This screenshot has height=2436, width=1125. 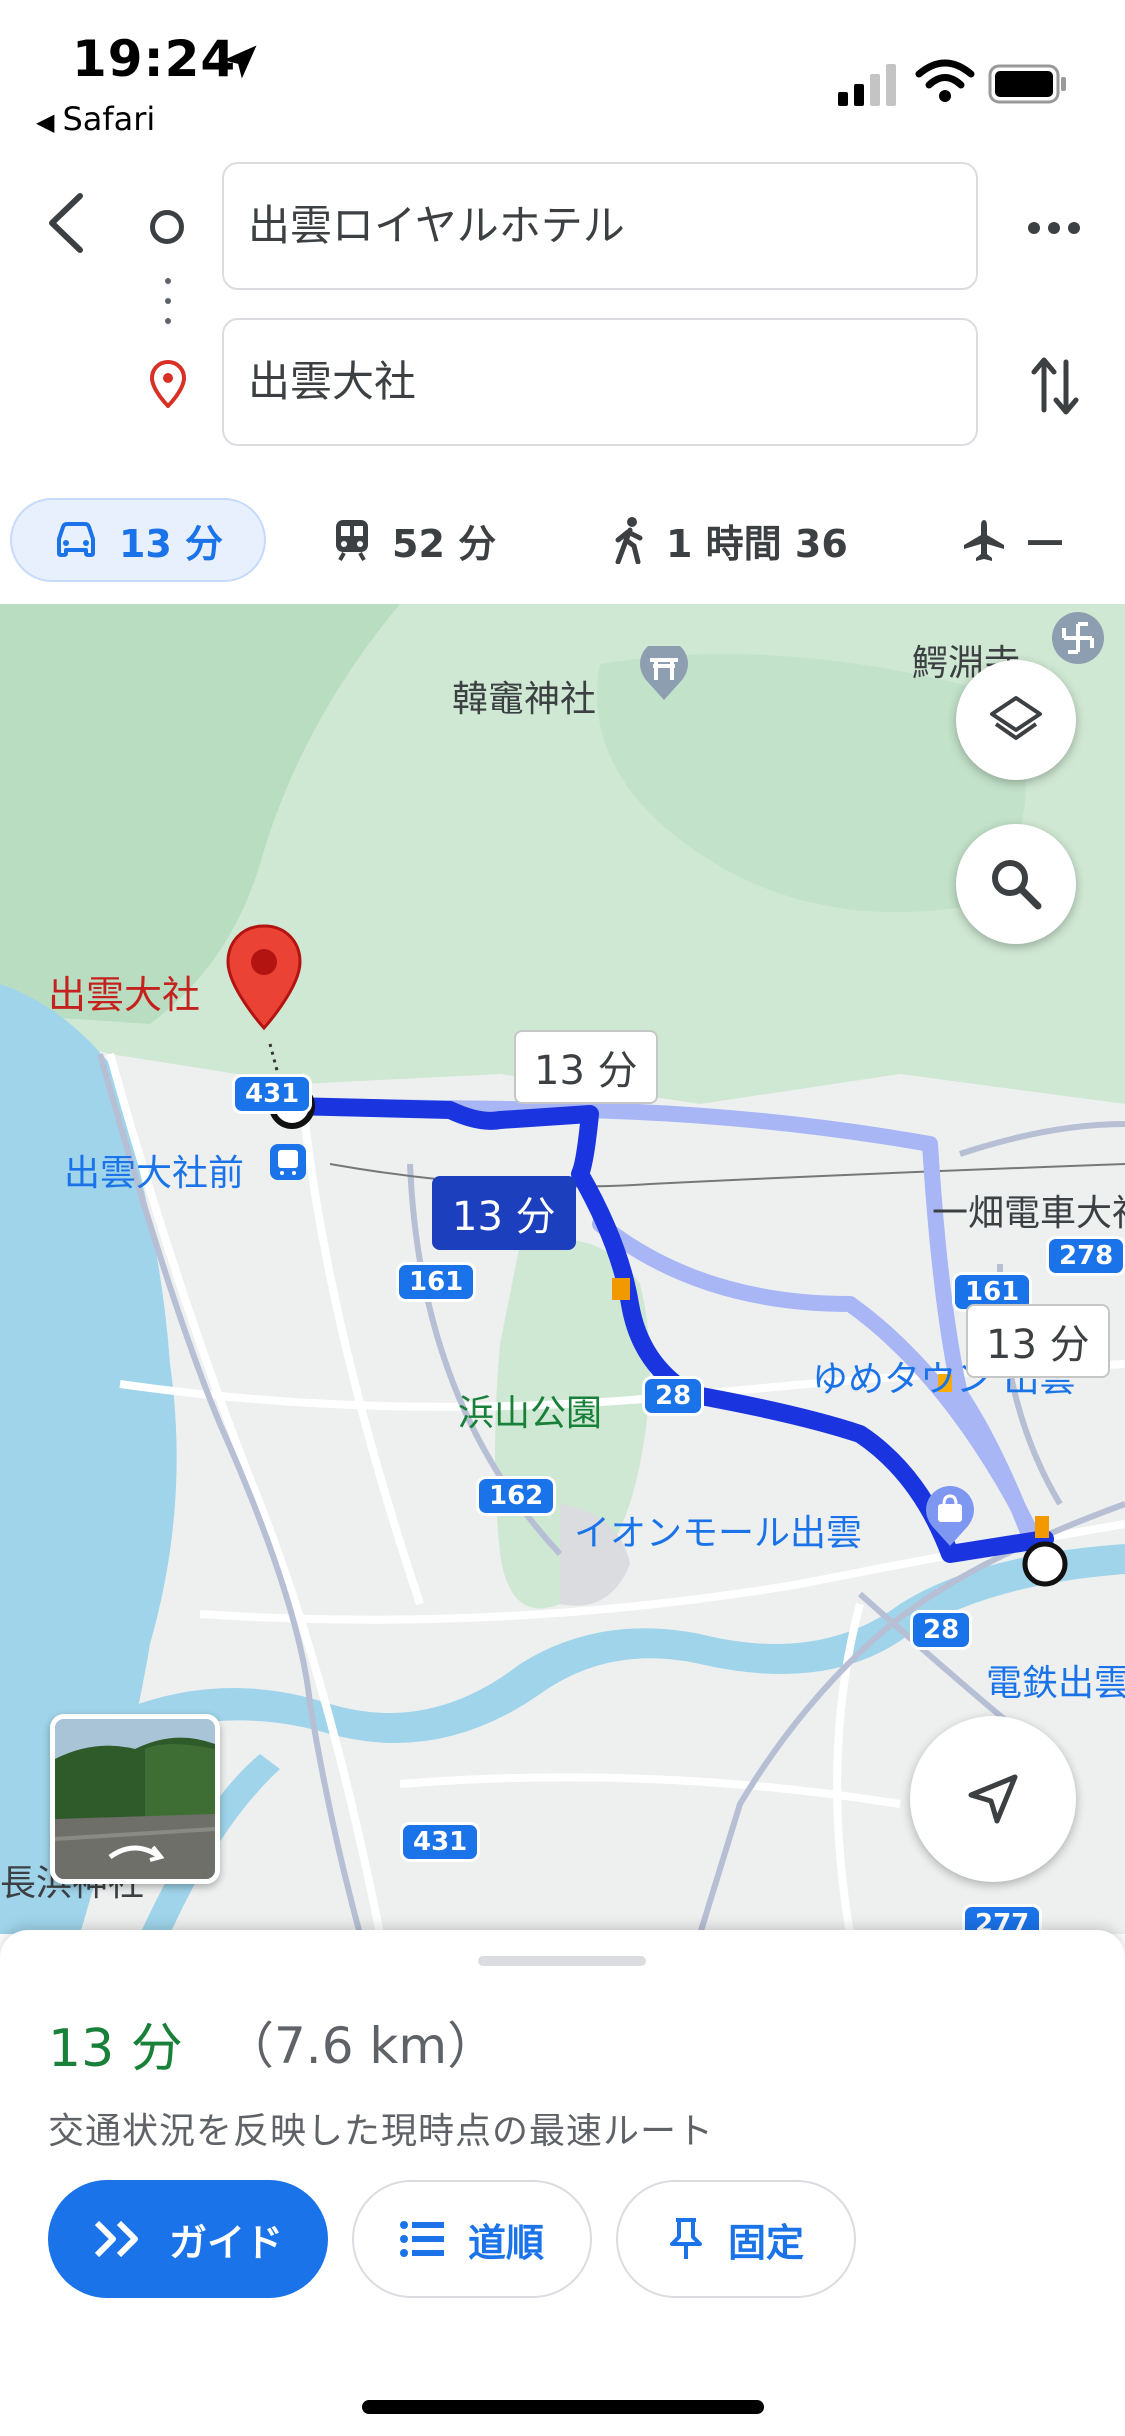 What do you see at coordinates (154, 1173) in the screenshot?
I see `label-izumo-taisha-mae: 出雲大社前` at bounding box center [154, 1173].